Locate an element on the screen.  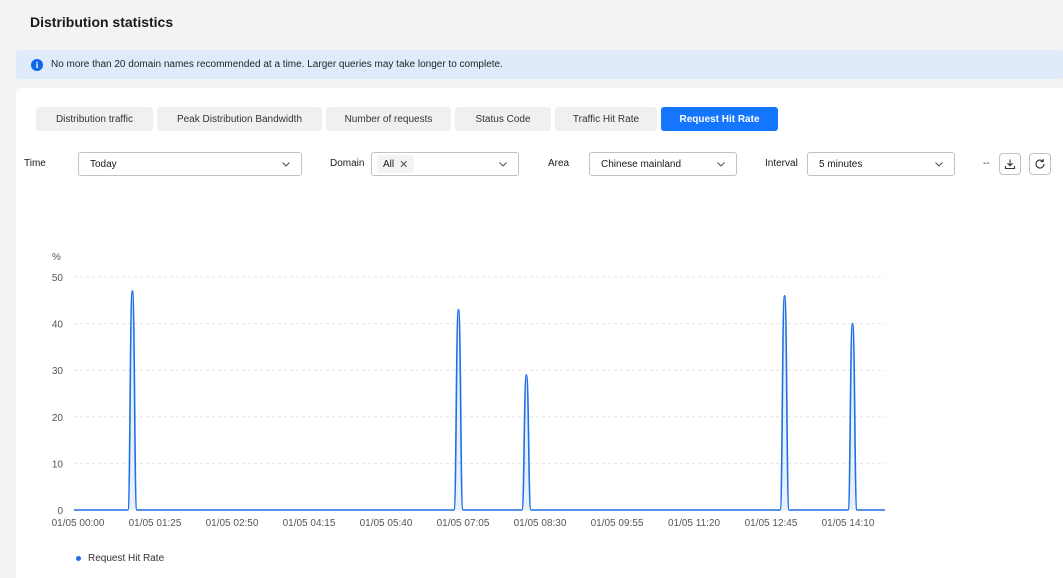
chart-legend: Request Hit Rate is located at coordinates (120, 558).